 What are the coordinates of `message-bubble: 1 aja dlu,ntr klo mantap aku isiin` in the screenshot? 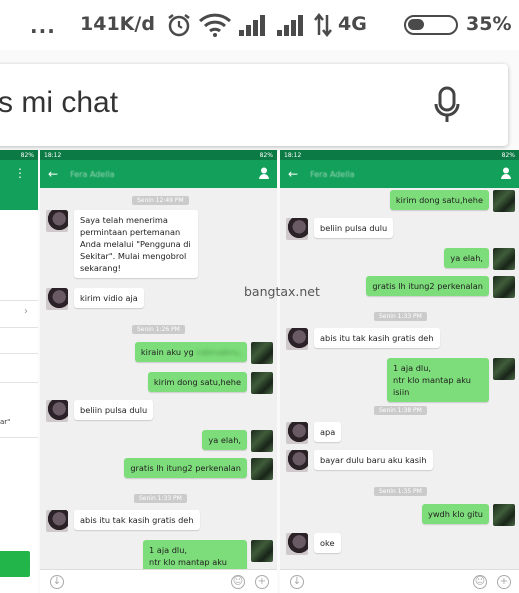 It's located at (195, 554).